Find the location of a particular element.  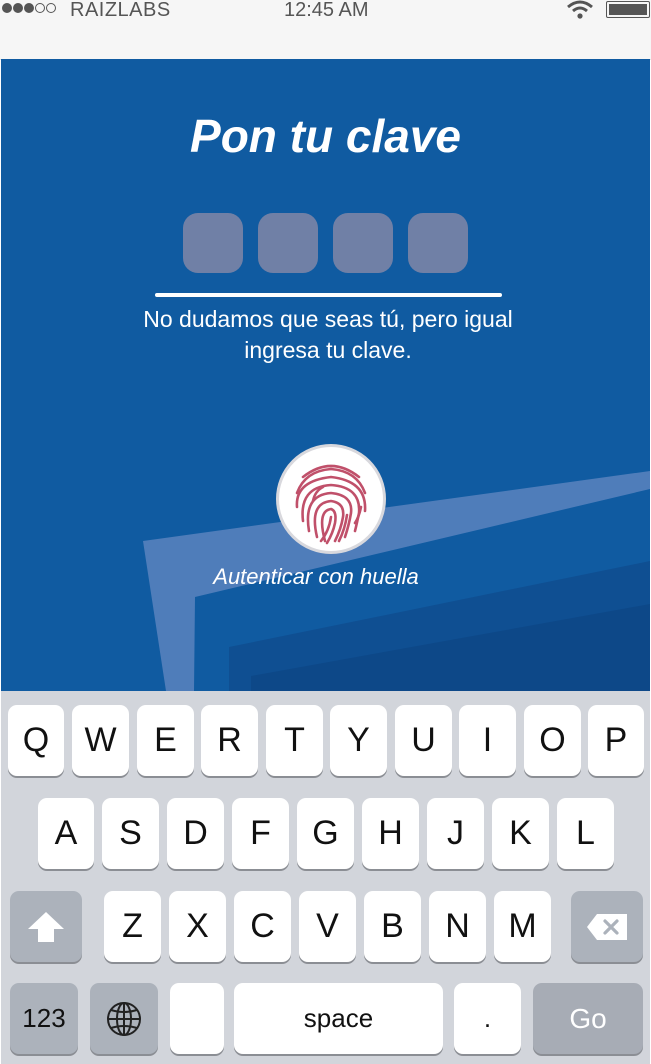

key-m: M is located at coordinates (522, 926).